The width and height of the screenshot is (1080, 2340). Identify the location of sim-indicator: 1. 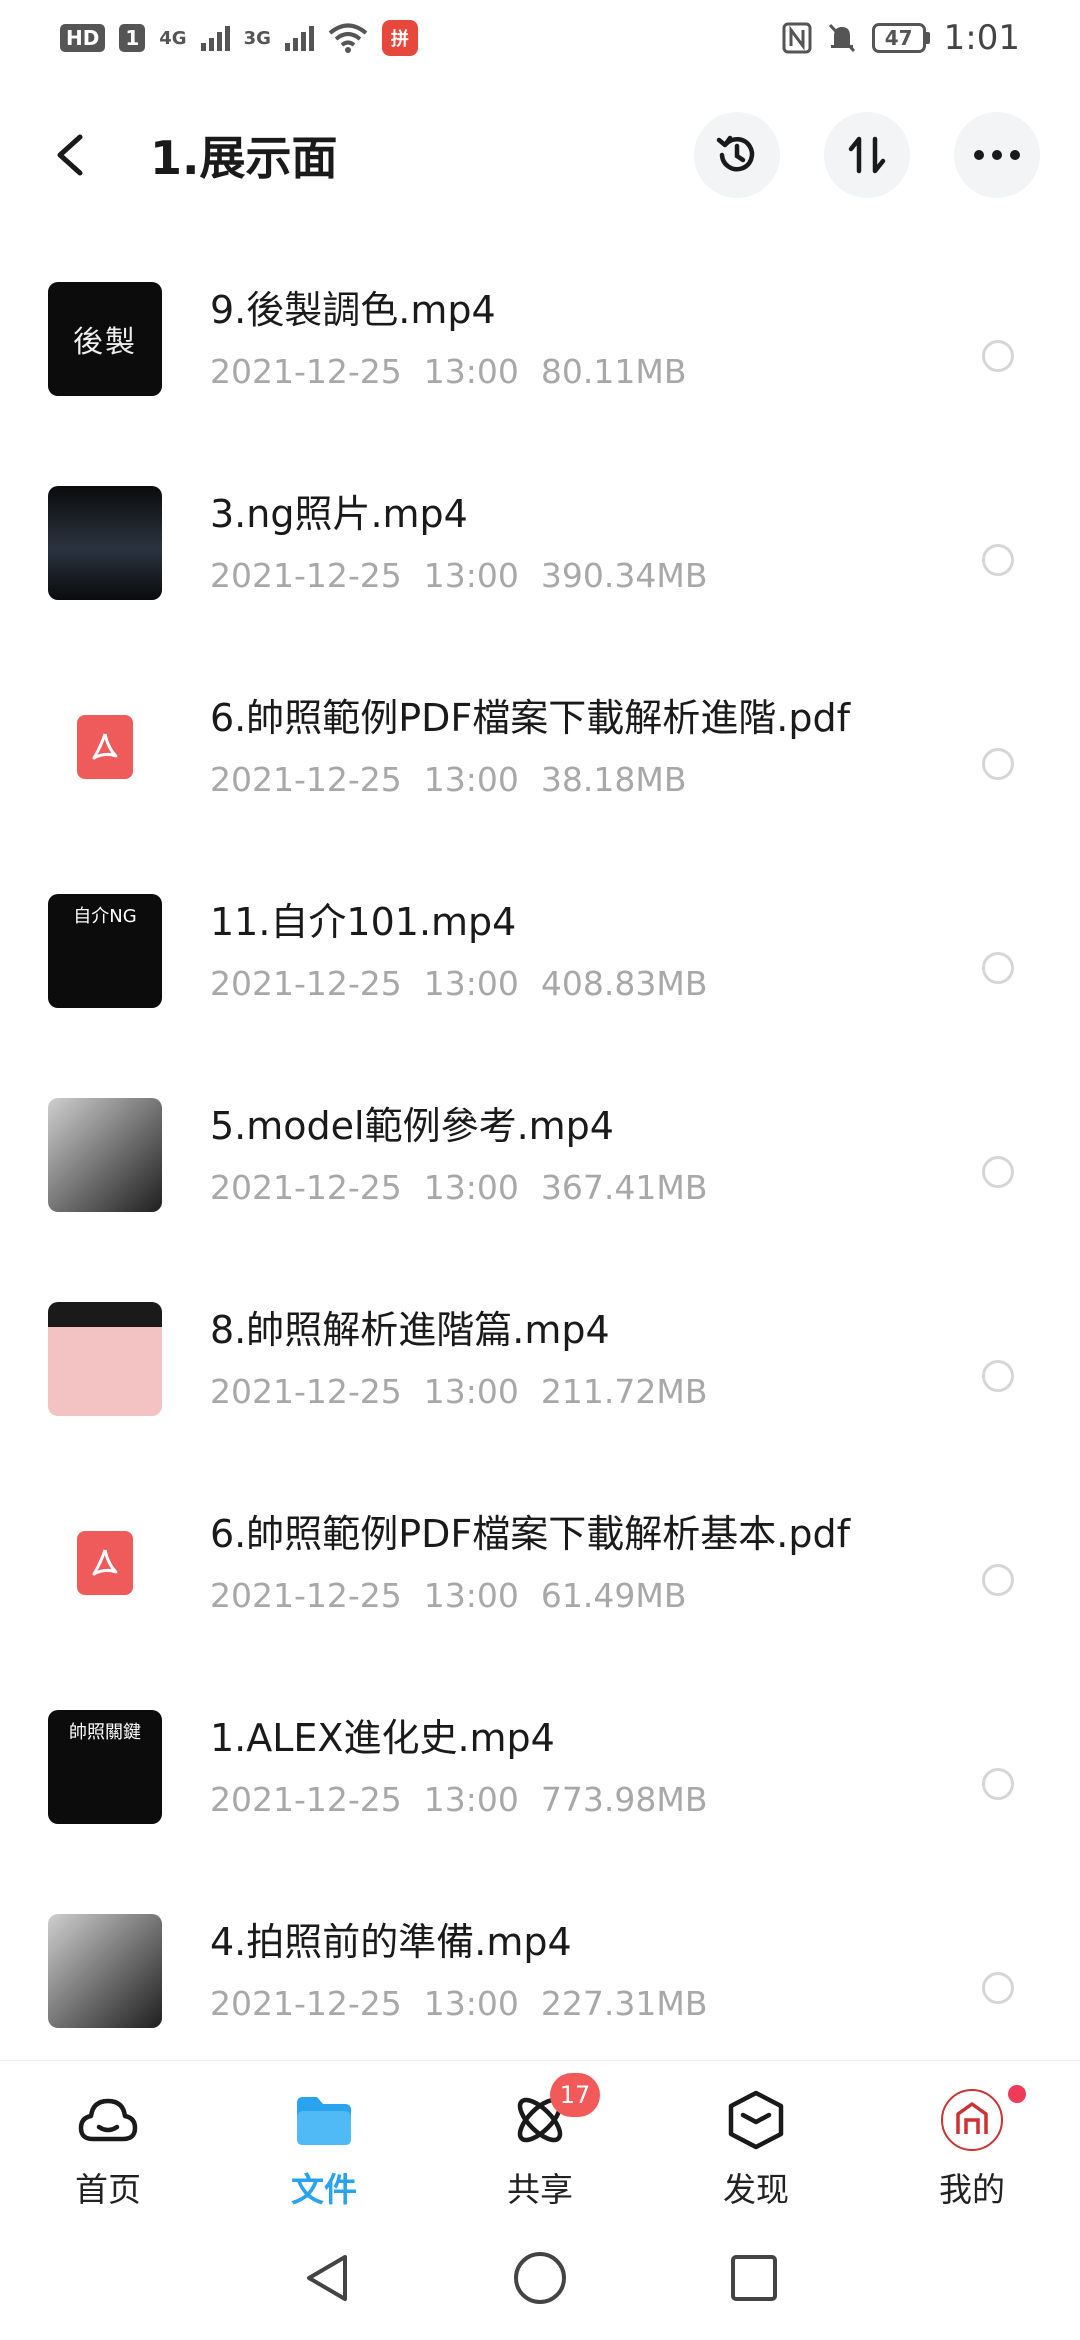
(132, 38).